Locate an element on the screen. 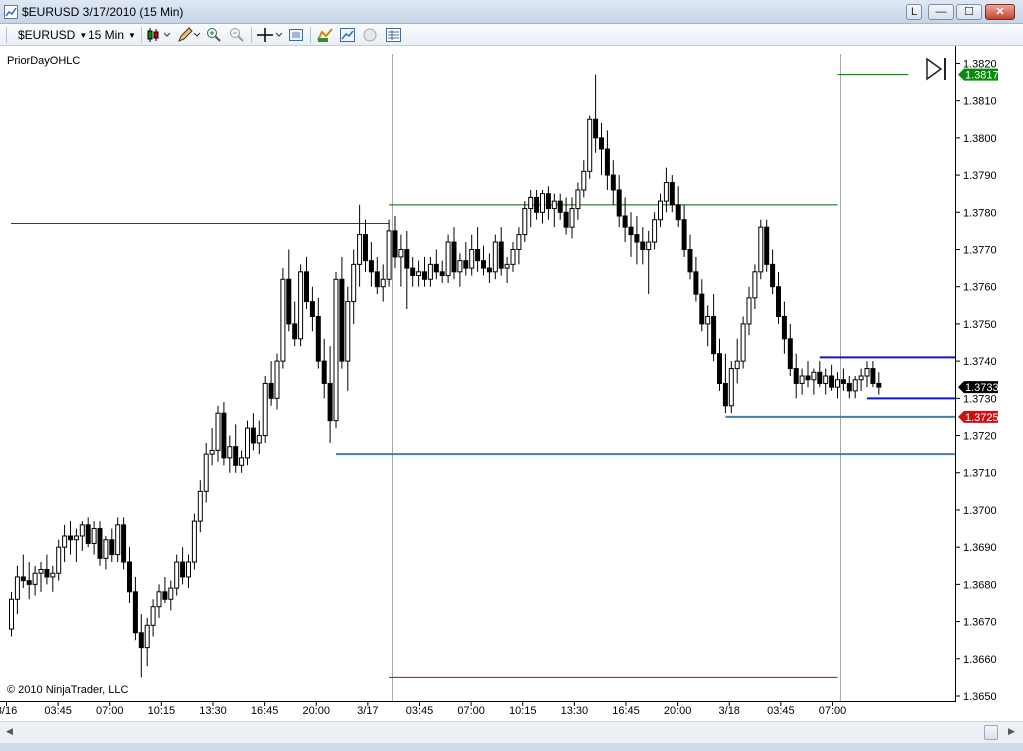 This screenshot has width=1023, height=751. price-marker-label: 1.3733 is located at coordinates (982, 388).